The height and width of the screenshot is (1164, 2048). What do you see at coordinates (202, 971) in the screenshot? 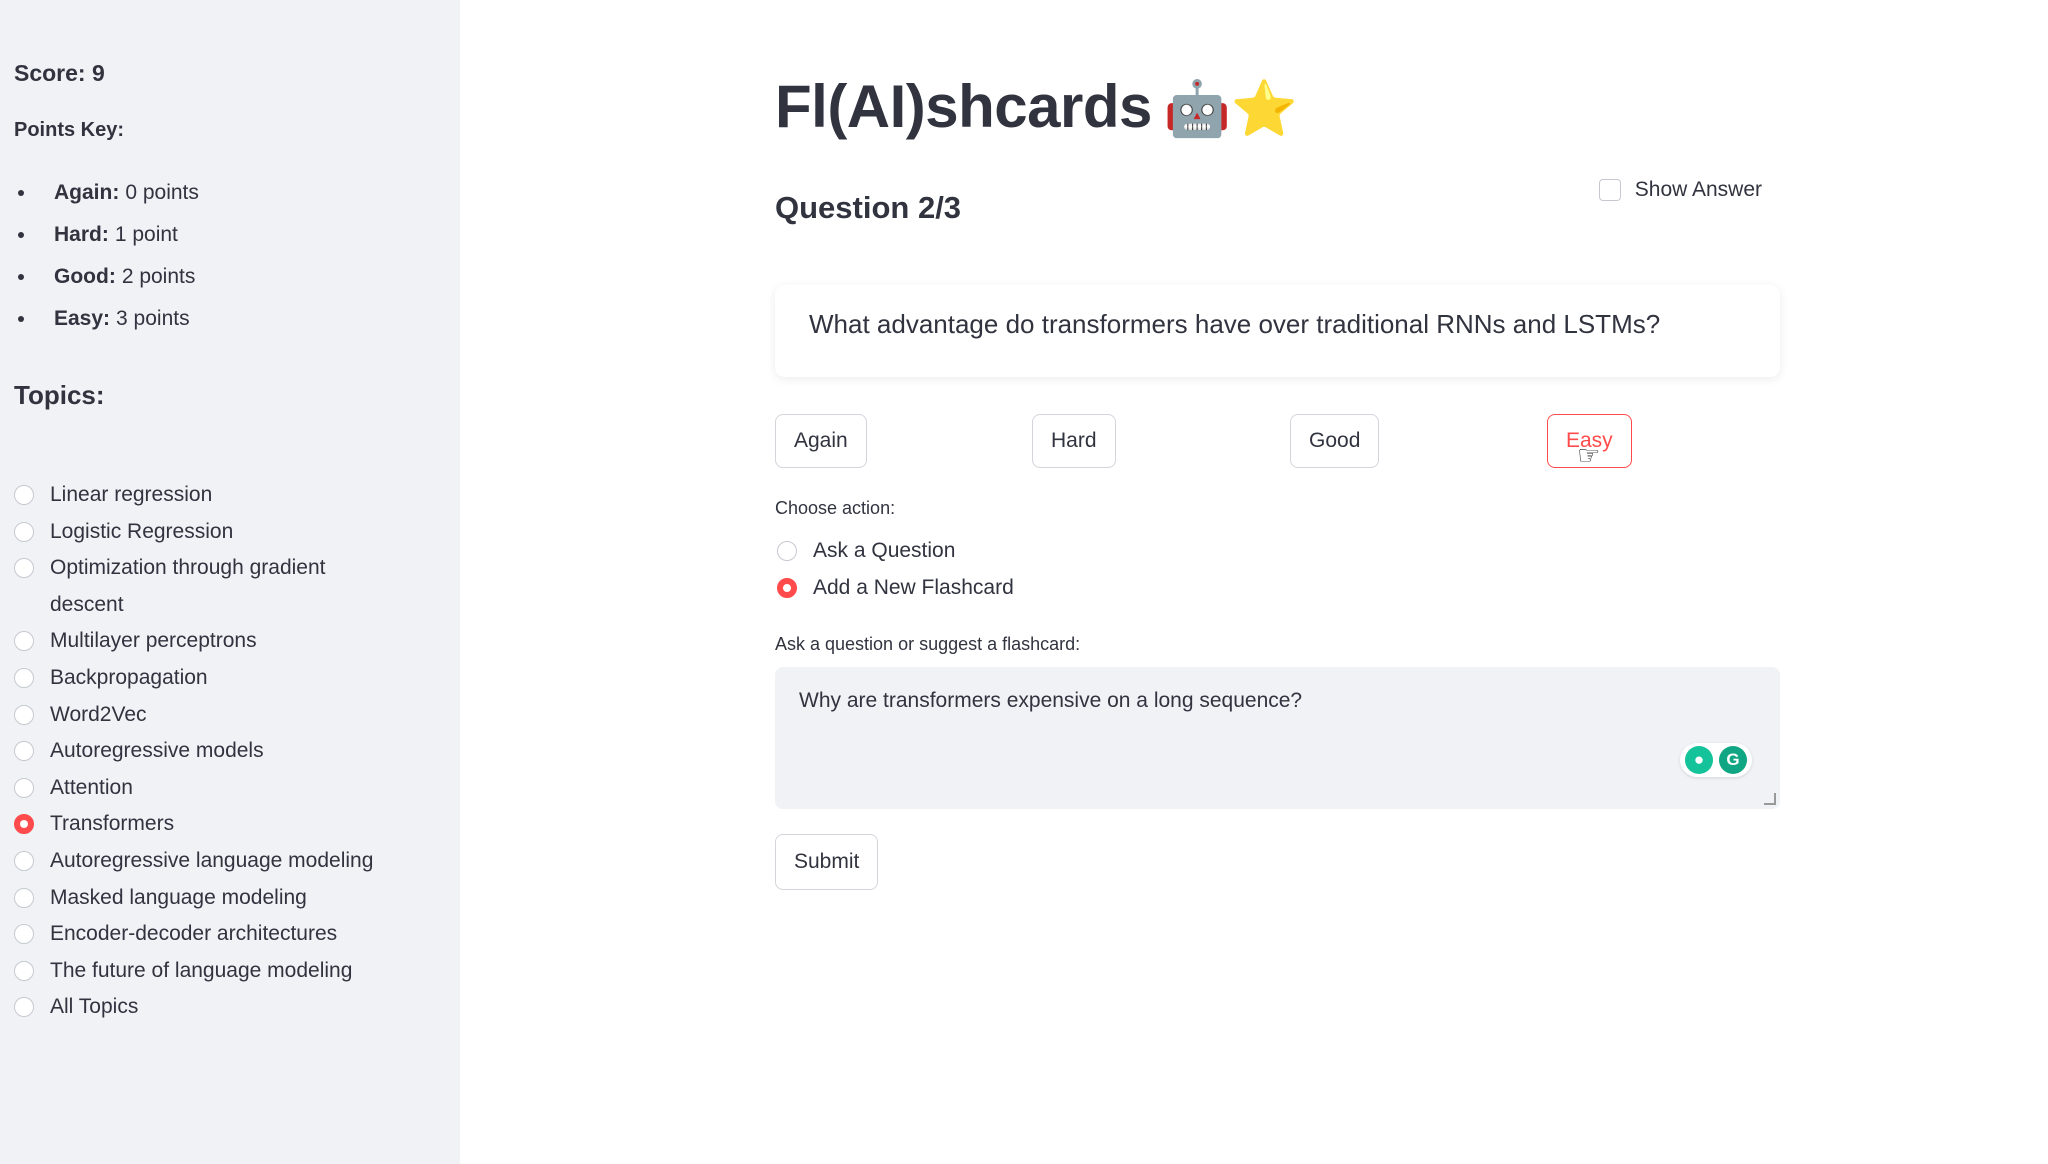
I see `topic-option: The future of language modeling` at bounding box center [202, 971].